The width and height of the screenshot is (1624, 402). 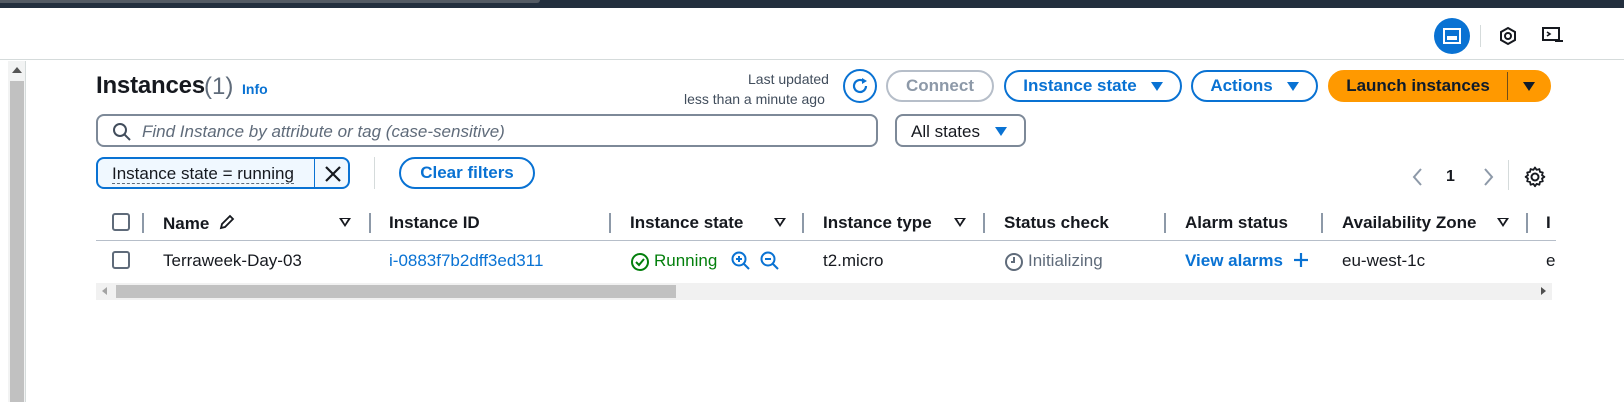 I want to click on plus-icon, so click(x=1300, y=260).